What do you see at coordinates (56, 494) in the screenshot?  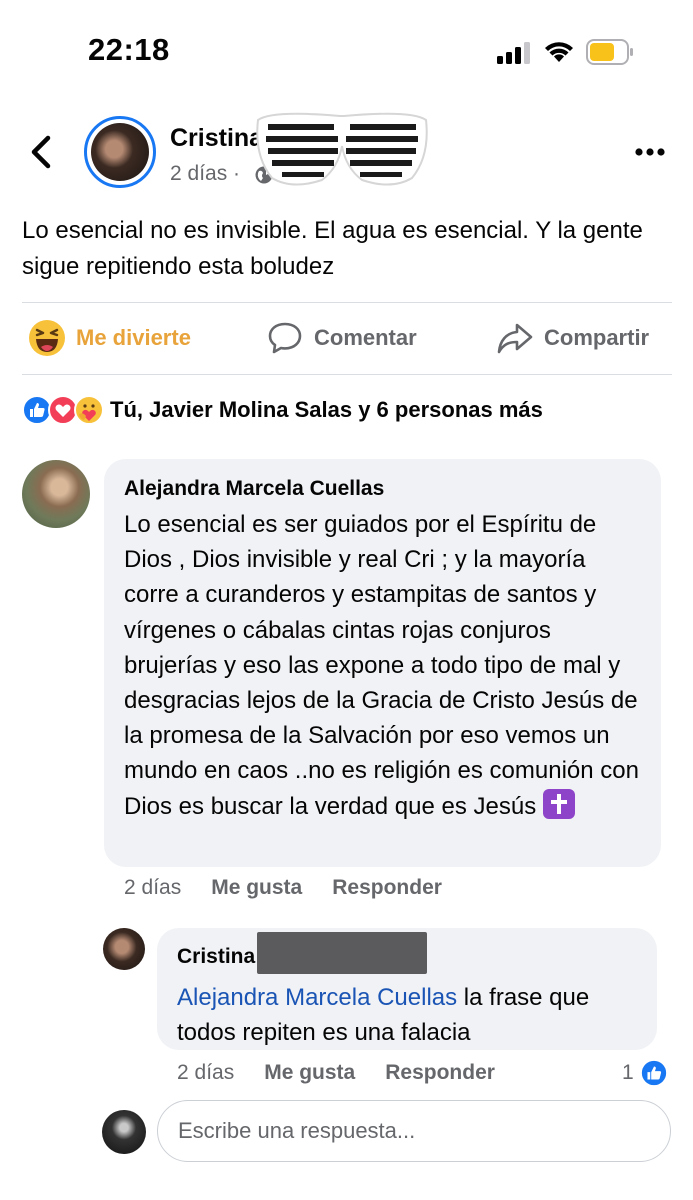 I see `commenter-avatar` at bounding box center [56, 494].